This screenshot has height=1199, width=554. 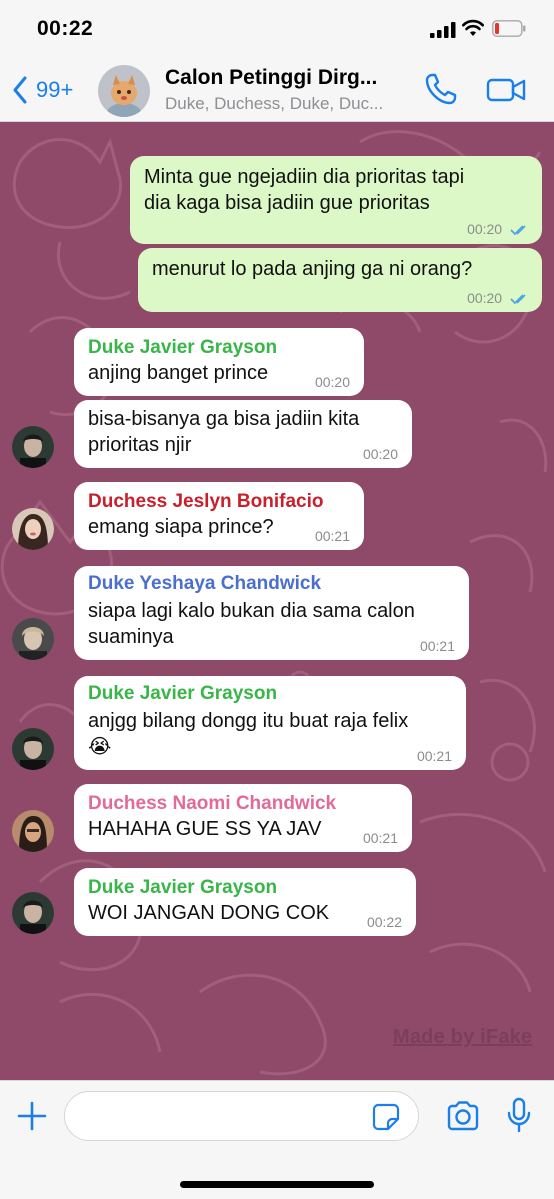 I want to click on phone-icon, so click(x=441, y=89).